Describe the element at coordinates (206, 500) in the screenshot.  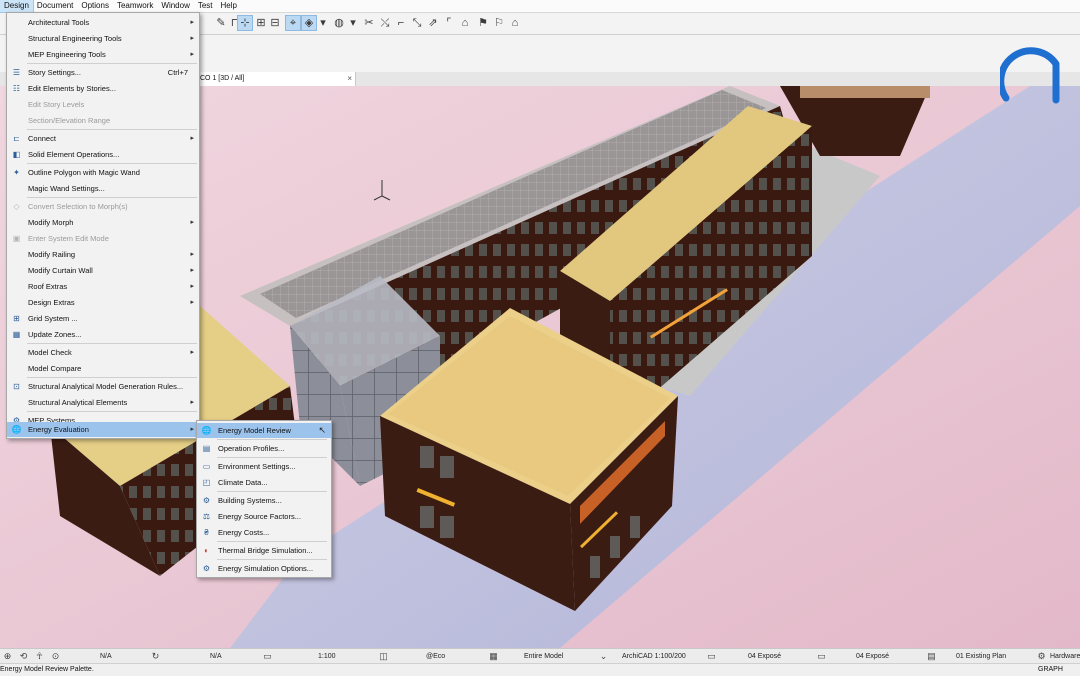
I see `building-systems-icon: ⚙` at that location.